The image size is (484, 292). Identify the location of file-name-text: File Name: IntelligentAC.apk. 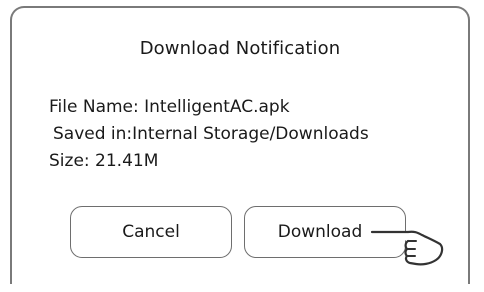
(169, 107).